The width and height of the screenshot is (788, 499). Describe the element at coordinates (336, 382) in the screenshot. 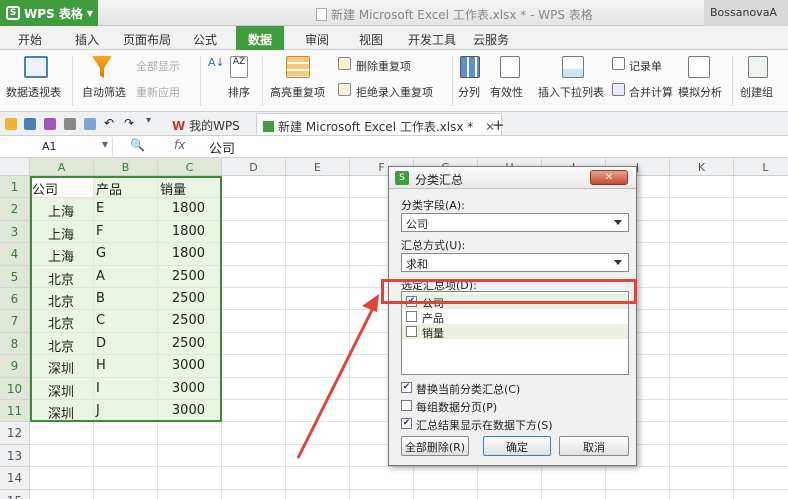

I see `arrow-line` at that location.